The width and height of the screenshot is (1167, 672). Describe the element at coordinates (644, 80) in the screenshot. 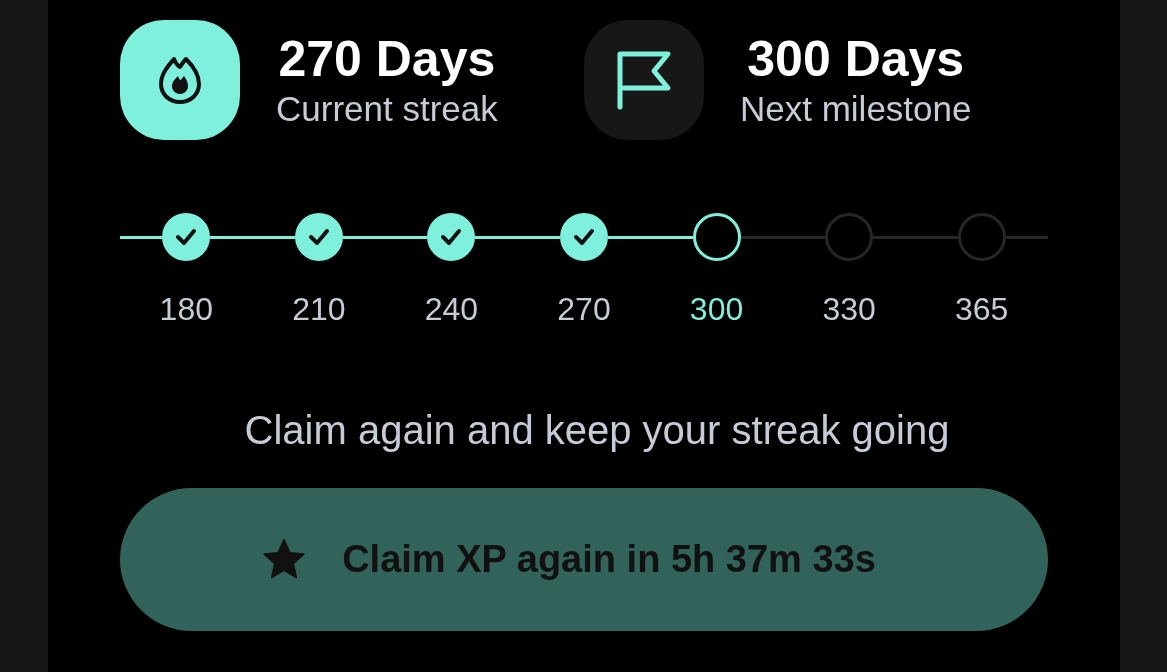

I see `flag-icon` at that location.